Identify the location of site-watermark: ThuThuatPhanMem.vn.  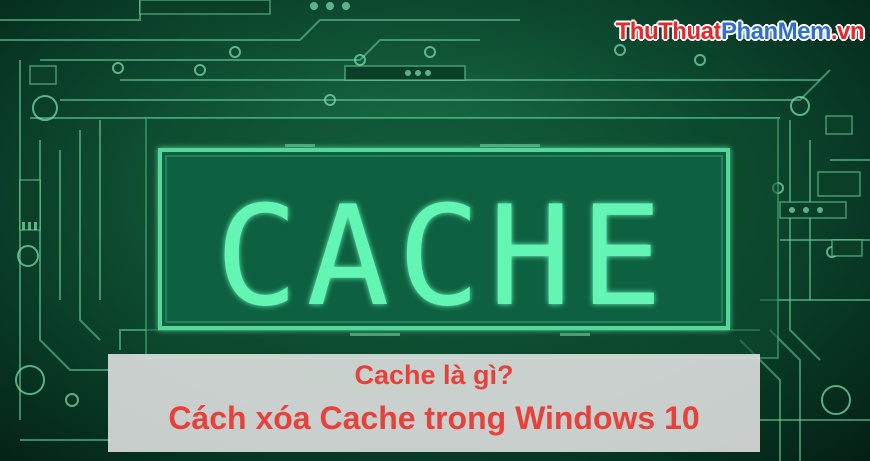
(740, 32).